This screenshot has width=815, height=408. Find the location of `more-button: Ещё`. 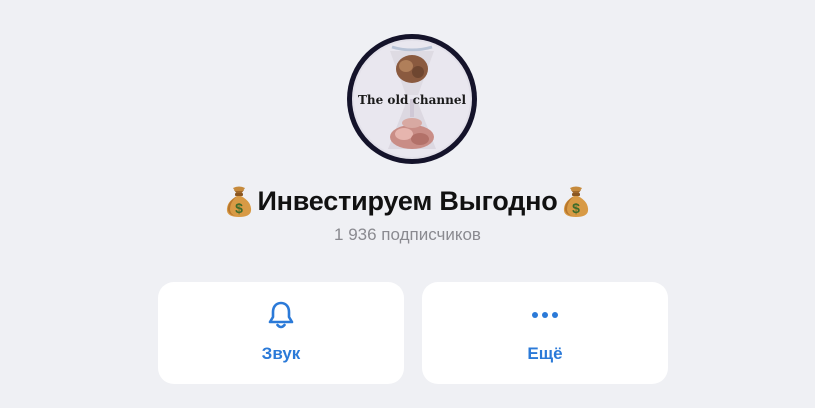

more-button: Ещё is located at coordinates (545, 333).